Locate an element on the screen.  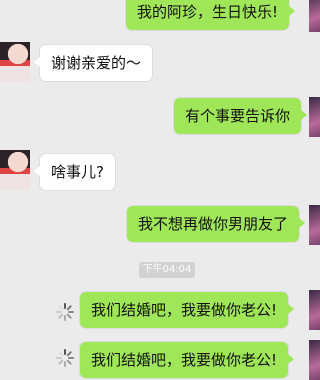
message-bubble-outgoing: 我不想再做你男朋友了 is located at coordinates (216, 224).